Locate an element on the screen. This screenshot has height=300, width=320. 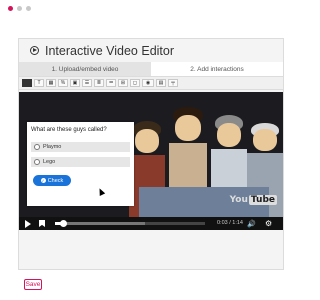
play-circle-icon is located at coordinates (34, 50).